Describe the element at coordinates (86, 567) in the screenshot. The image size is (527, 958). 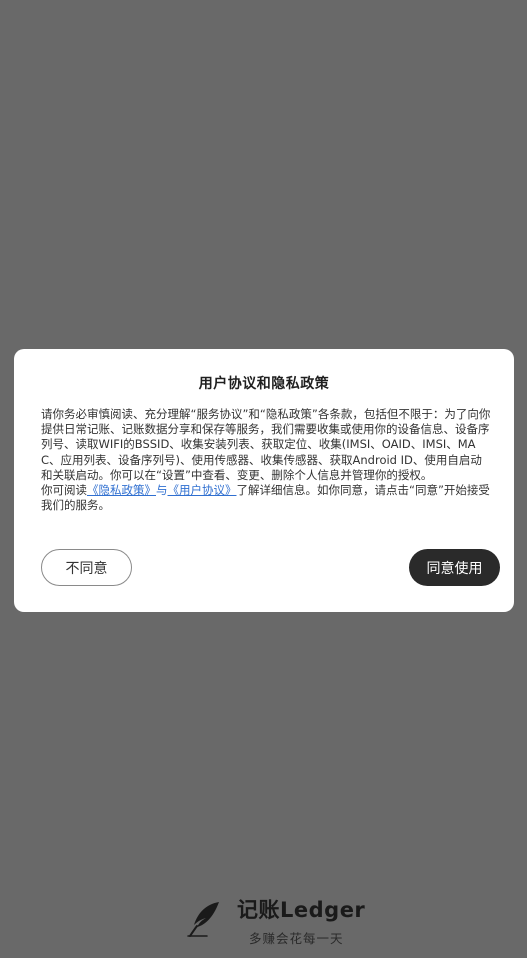
I see `disagree-button: 不同意` at that location.